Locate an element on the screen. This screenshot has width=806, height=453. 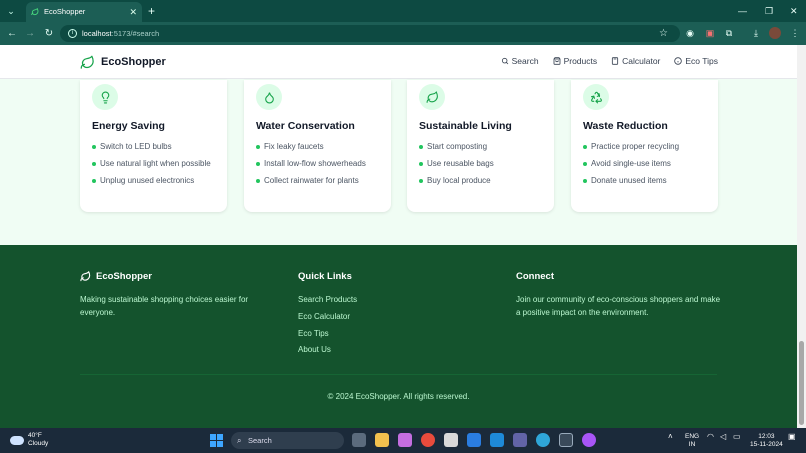
github-desktop-icon is located at coordinates (589, 440).